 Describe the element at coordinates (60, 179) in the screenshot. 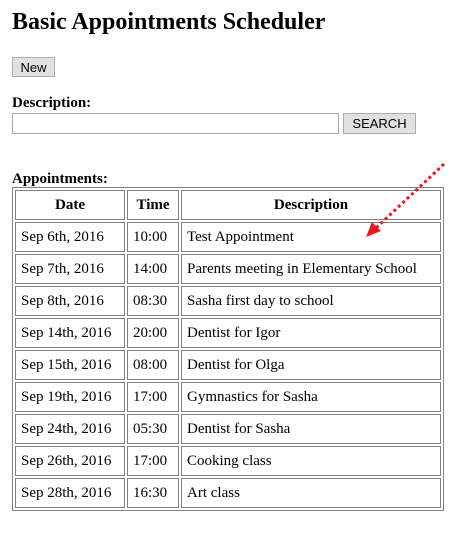

I see `appointments-label: Appointments:` at that location.